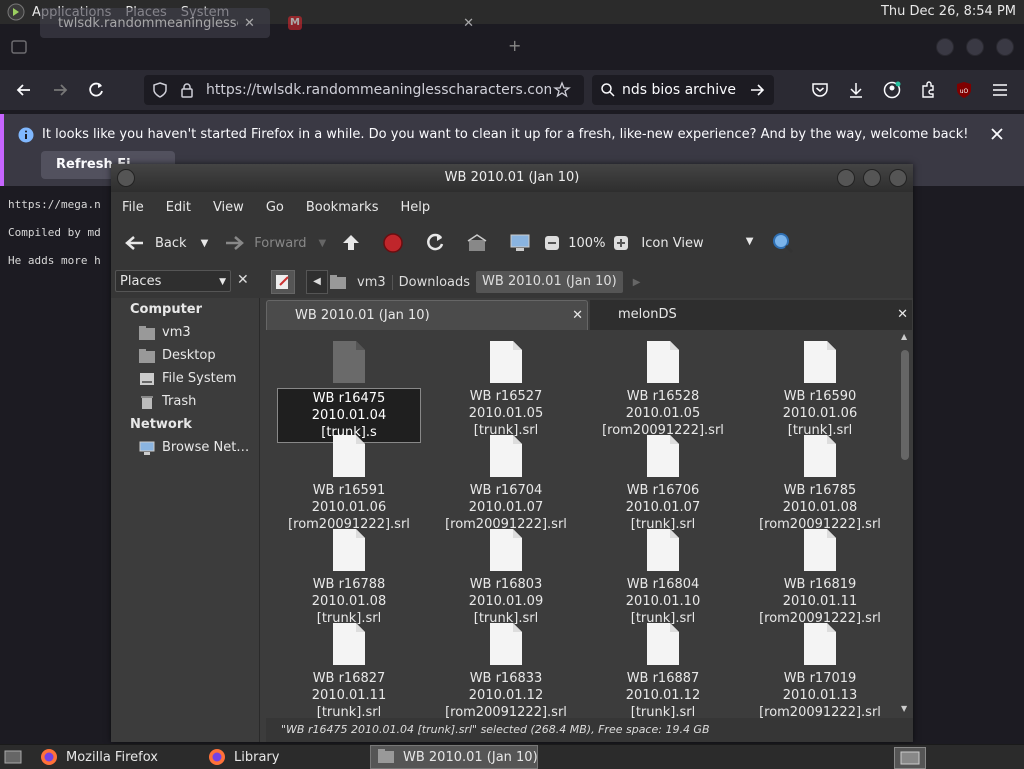 The width and height of the screenshot is (1024, 769). Describe the element at coordinates (820, 389) in the screenshot. I see `file-item: WB r16590 2010.01.06 [trunk].srl` at that location.